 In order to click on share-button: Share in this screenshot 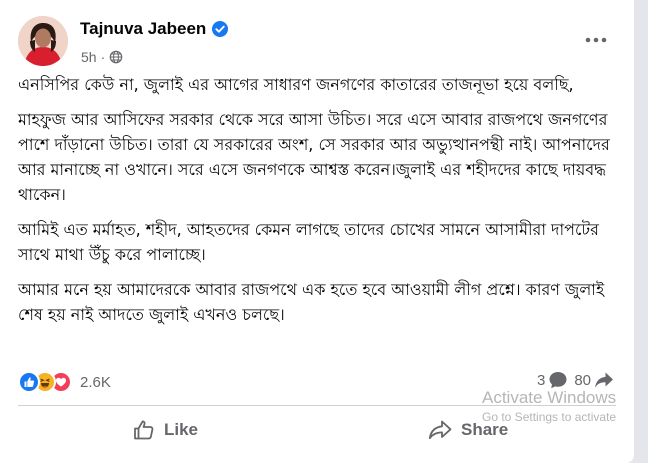, I will do `click(467, 430)`.